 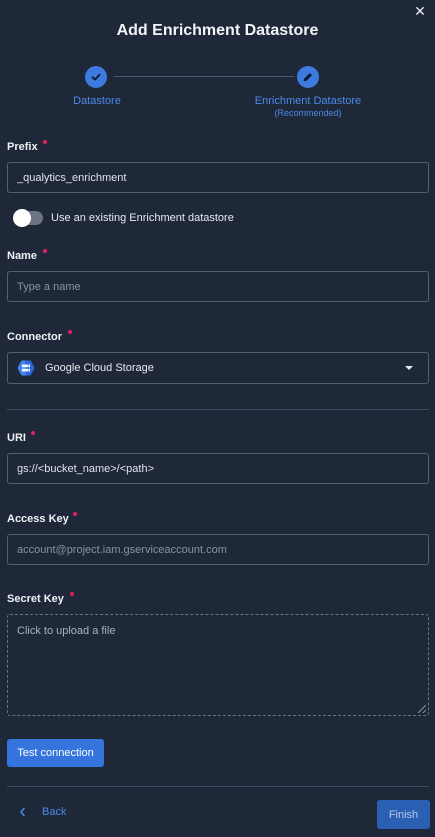 I want to click on close-icon: ✕, so click(x=420, y=11).